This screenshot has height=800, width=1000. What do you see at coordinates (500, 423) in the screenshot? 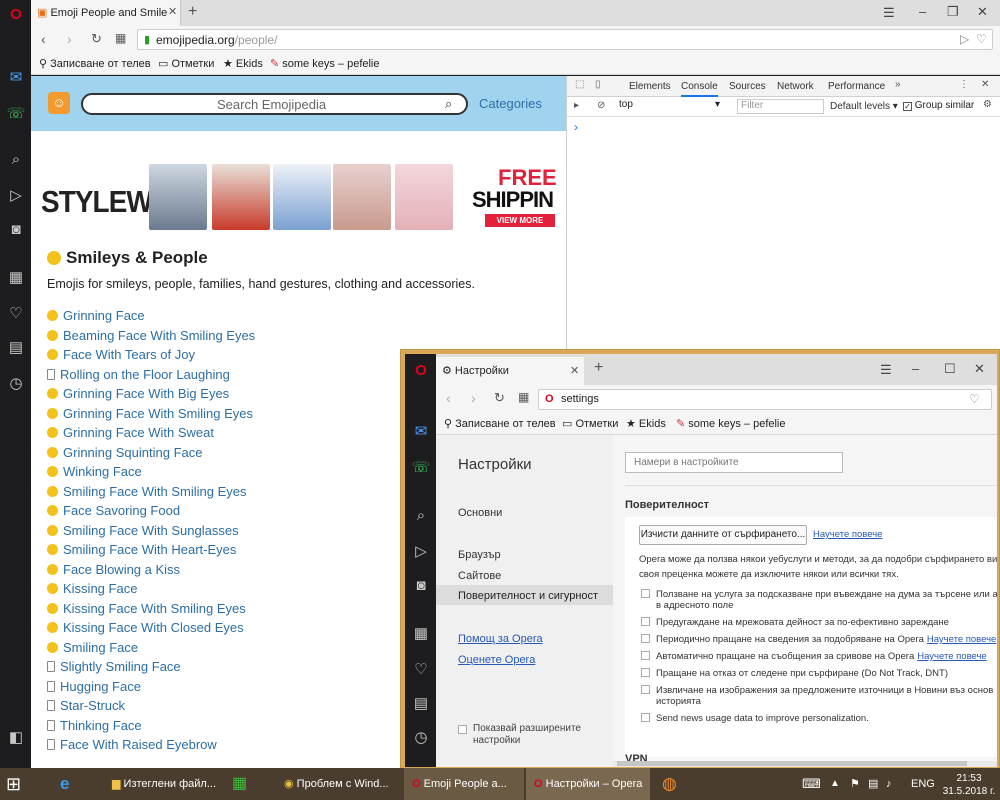
I see `bookmark-item: ⚲ Записване от телев` at bounding box center [500, 423].